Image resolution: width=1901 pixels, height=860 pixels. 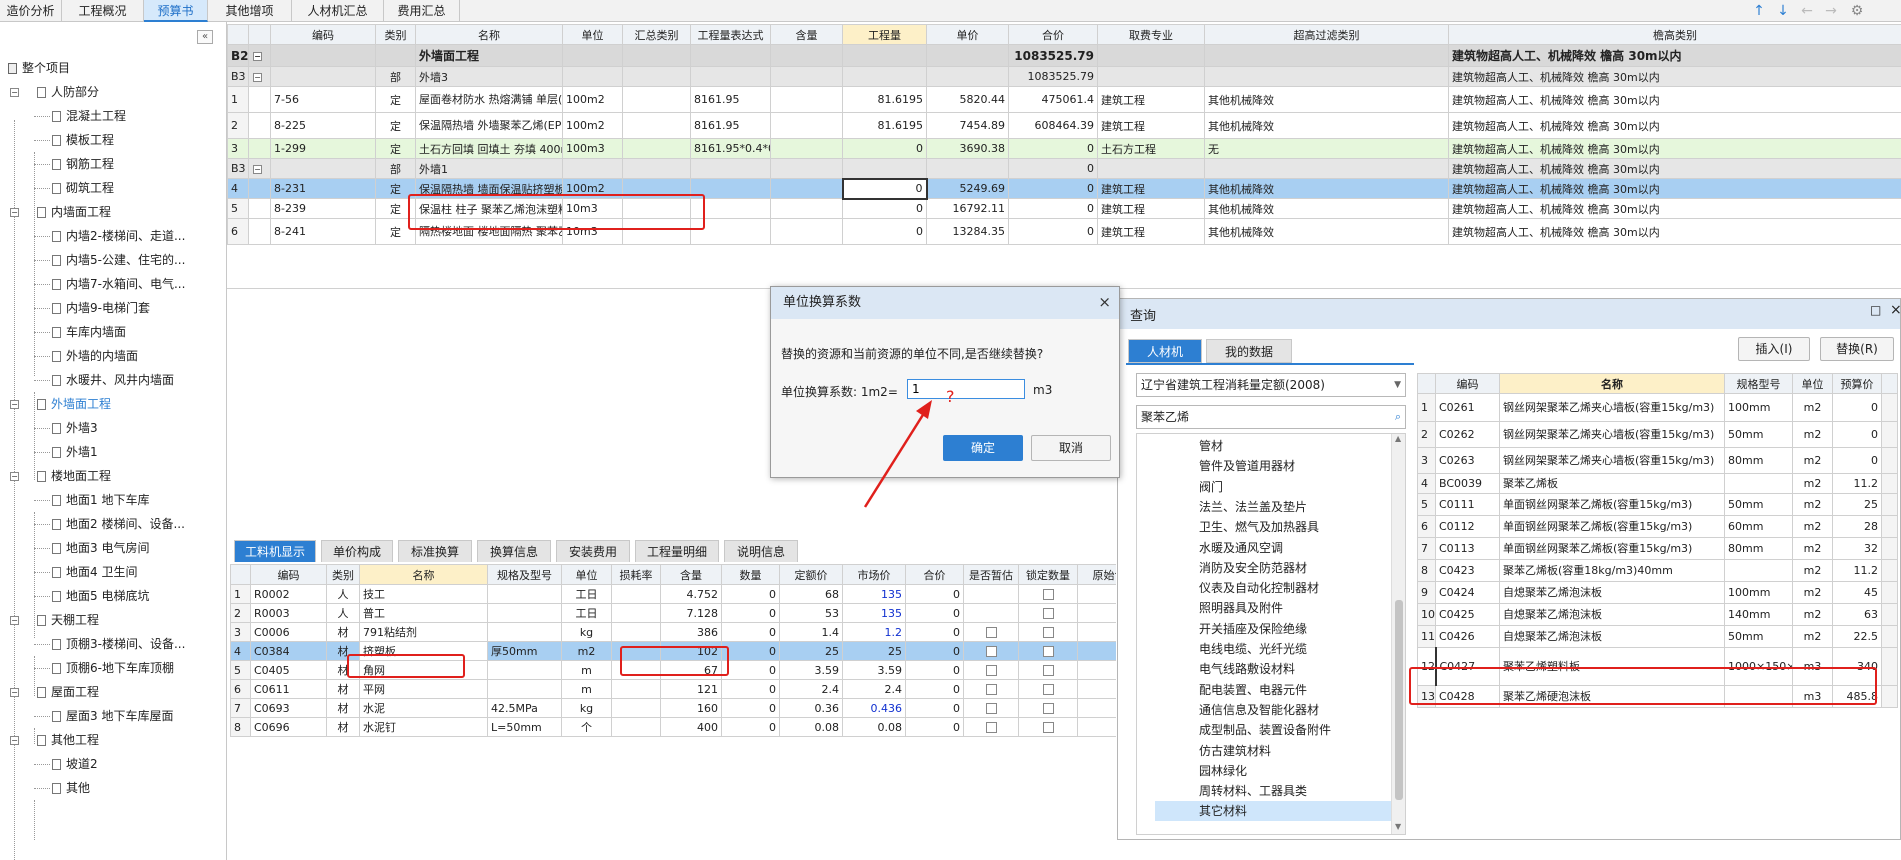 I want to click on res-type: 材, so click(x=343, y=727).